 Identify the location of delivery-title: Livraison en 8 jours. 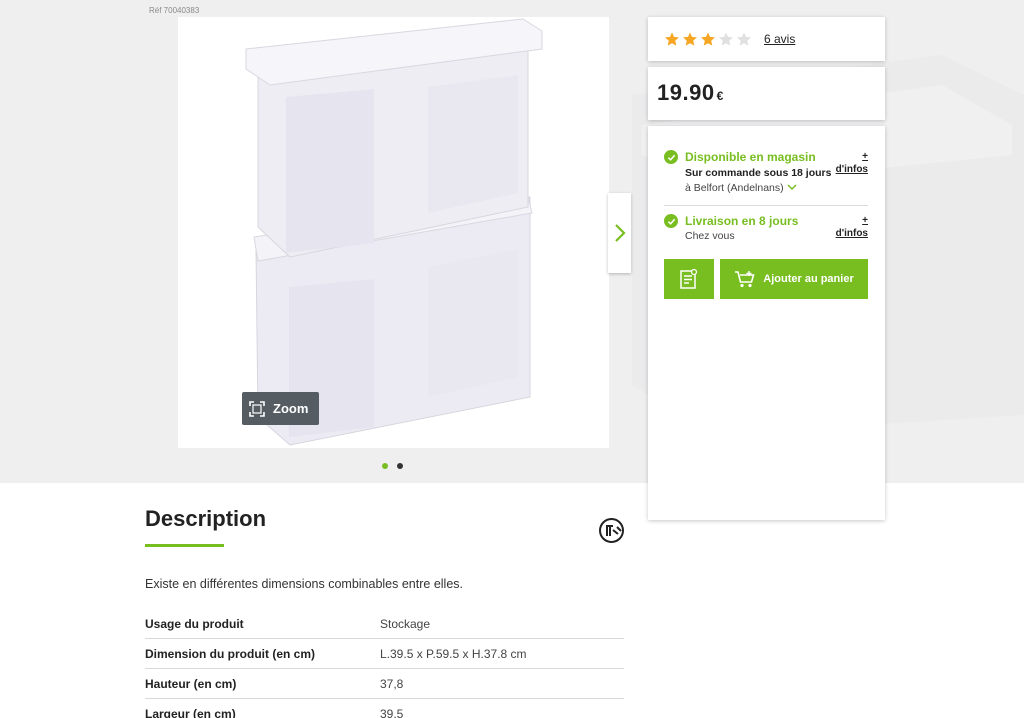
(742, 221).